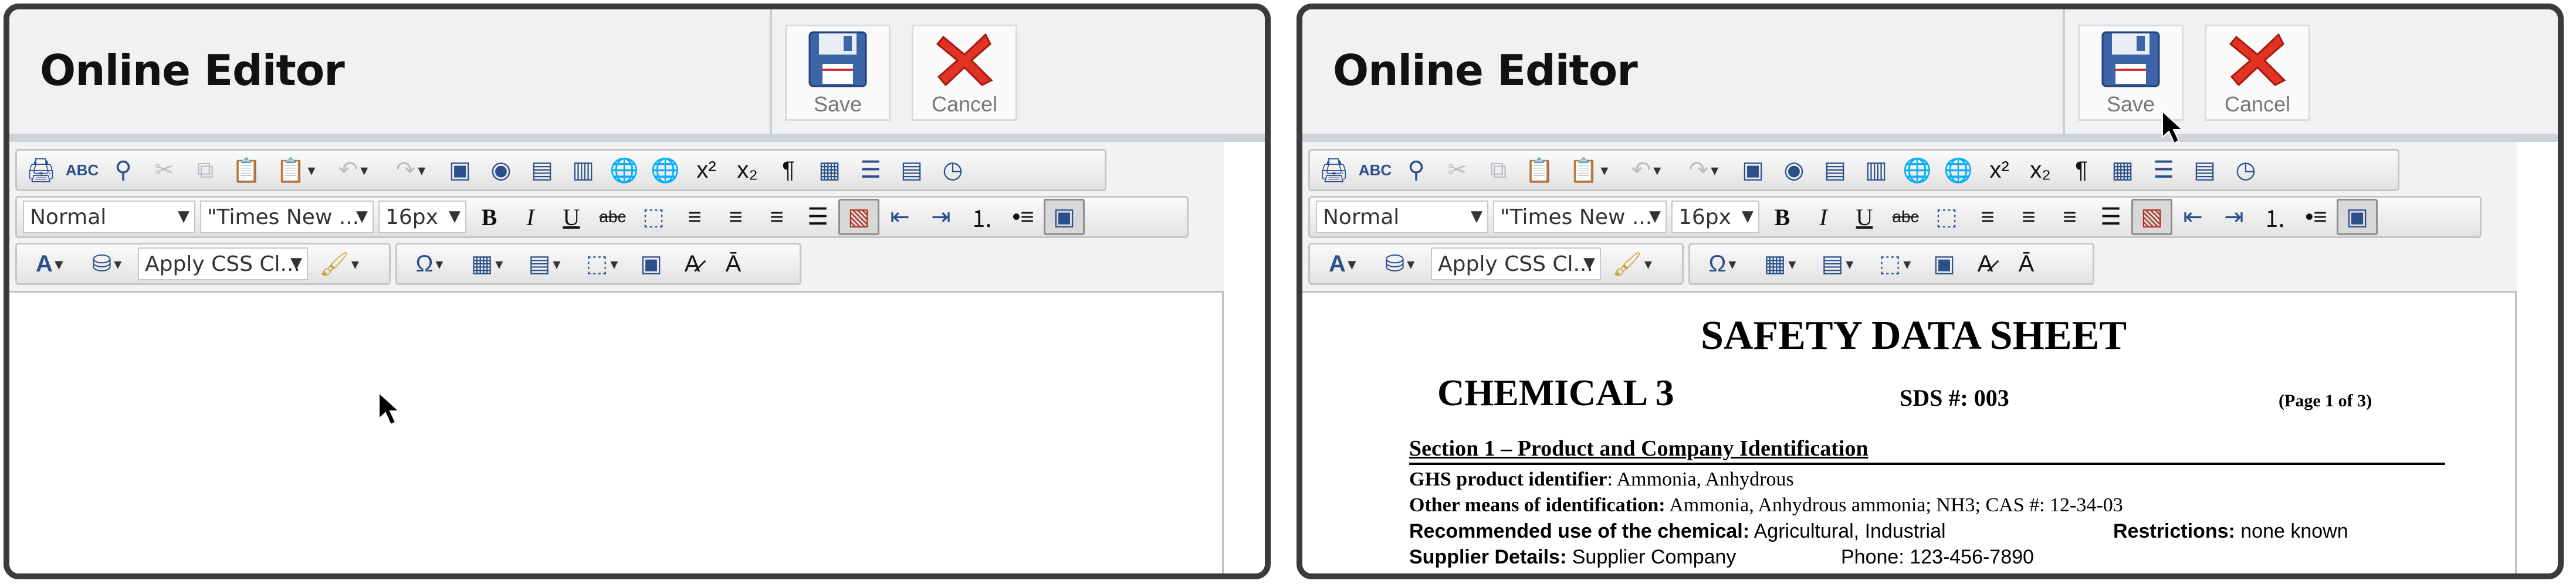 This screenshot has width=2576, height=584. Describe the element at coordinates (817, 217) in the screenshot. I see `justify-icon: ☰` at that location.